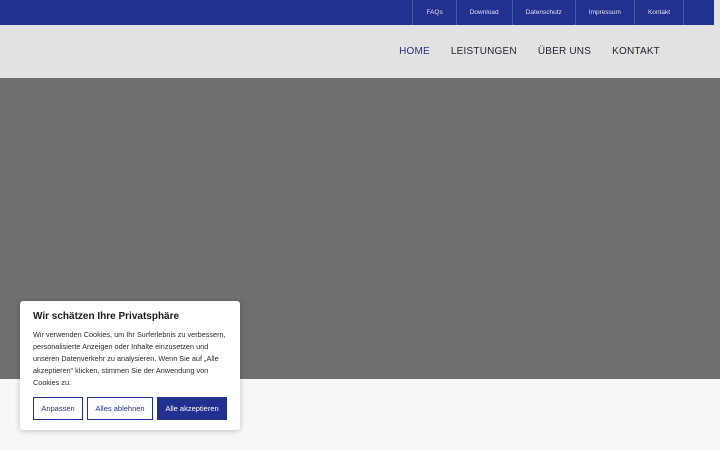  Describe the element at coordinates (433, 12) in the screenshot. I see `top-link-faqs: FAQs` at that location.